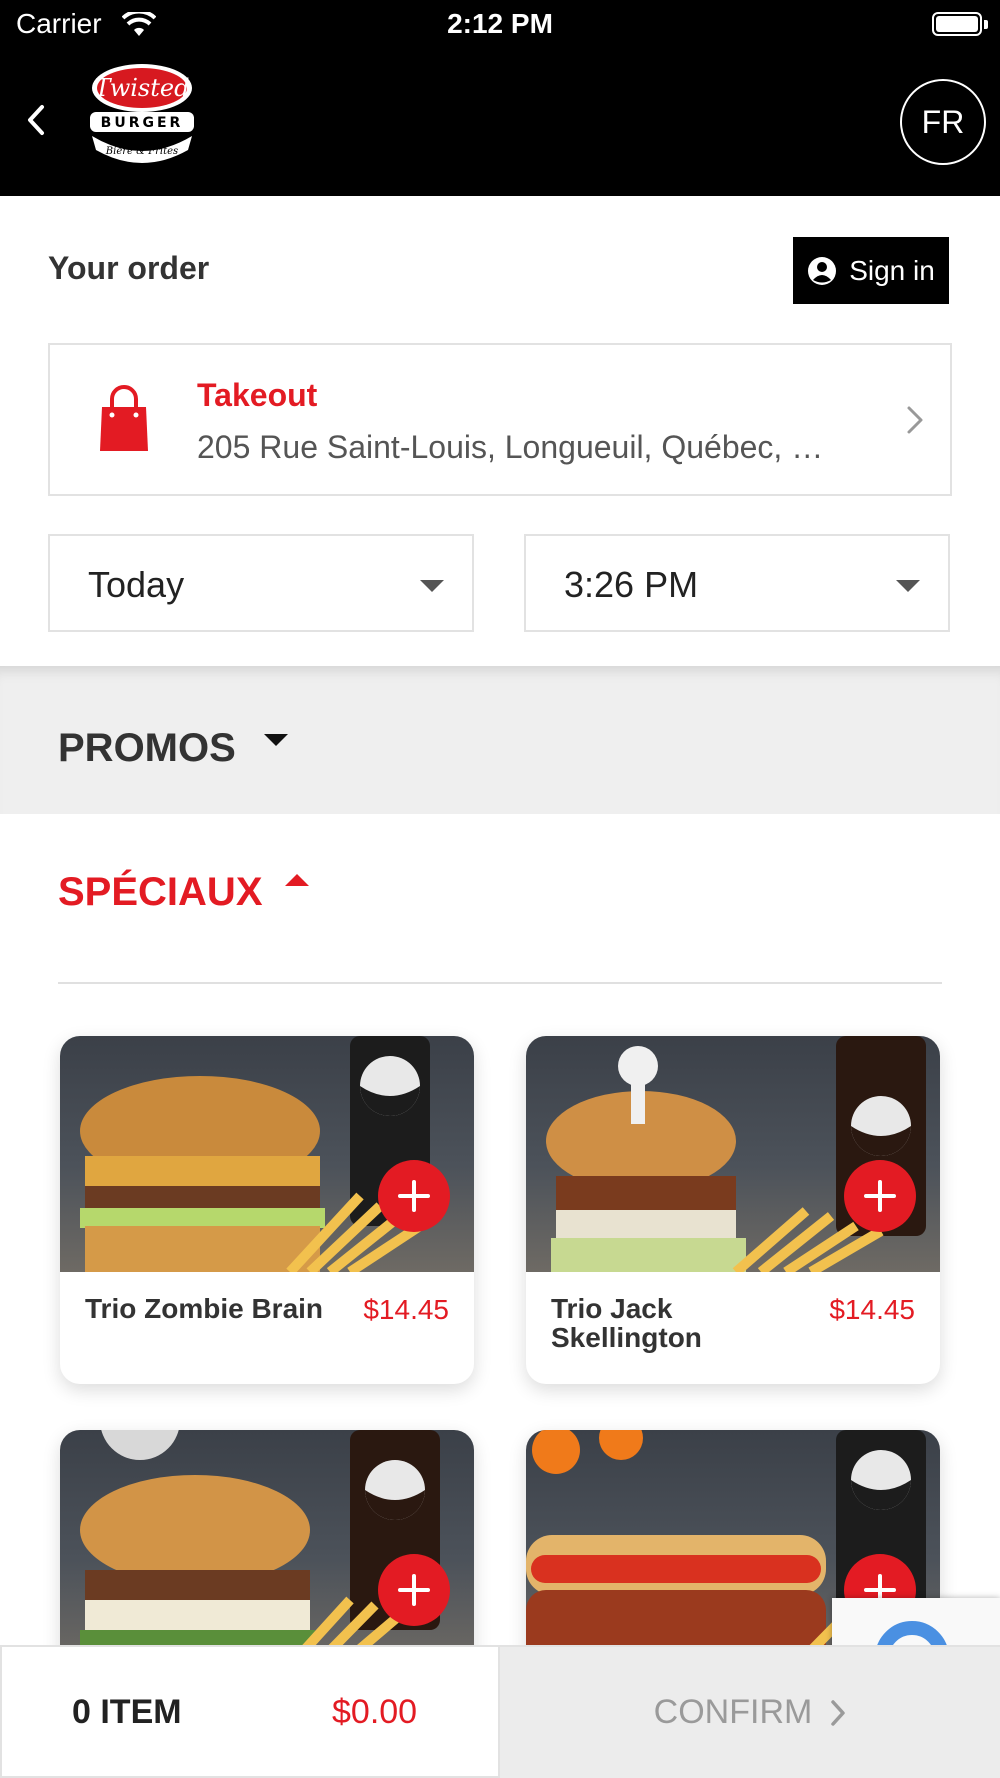 Image resolution: width=1000 pixels, height=1778 pixels. Describe the element at coordinates (261, 583) in the screenshot. I see `day-select: Today` at that location.